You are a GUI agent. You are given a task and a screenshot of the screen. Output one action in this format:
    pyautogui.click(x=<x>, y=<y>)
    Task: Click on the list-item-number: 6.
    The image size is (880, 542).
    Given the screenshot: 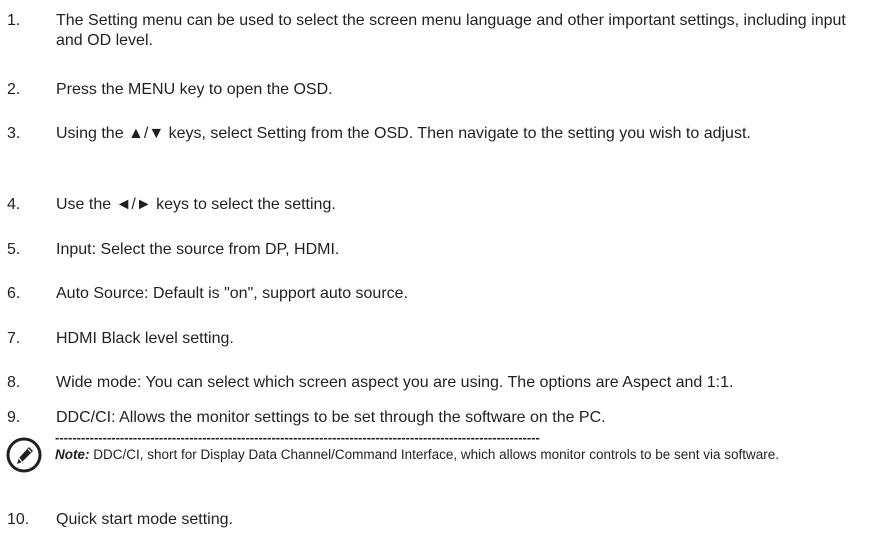 What is the action you would take?
    pyautogui.click(x=14, y=293)
    